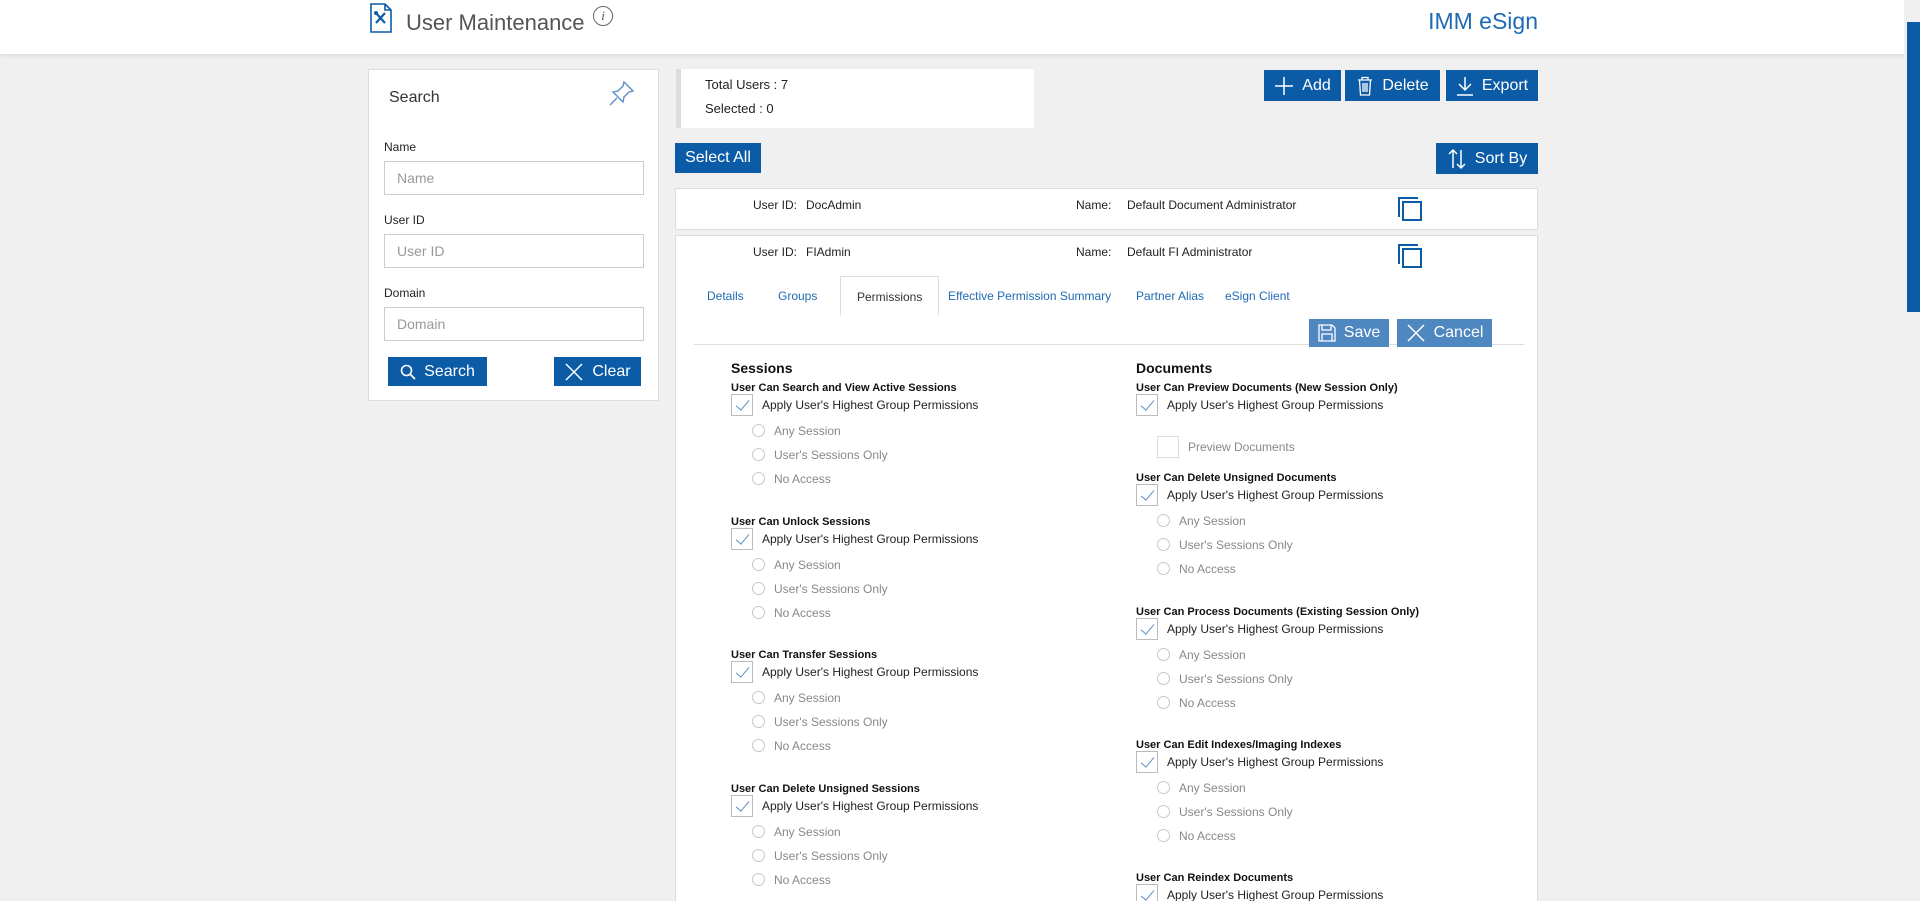 Image resolution: width=1920 pixels, height=901 pixels. Describe the element at coordinates (804, 655) in the screenshot. I see `permission-title: User Can Transfer Sessions` at that location.